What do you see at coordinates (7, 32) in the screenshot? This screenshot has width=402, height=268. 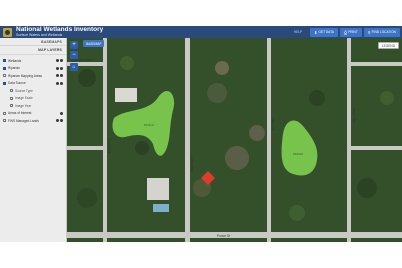 I see `agency-logo-icon` at bounding box center [7, 32].